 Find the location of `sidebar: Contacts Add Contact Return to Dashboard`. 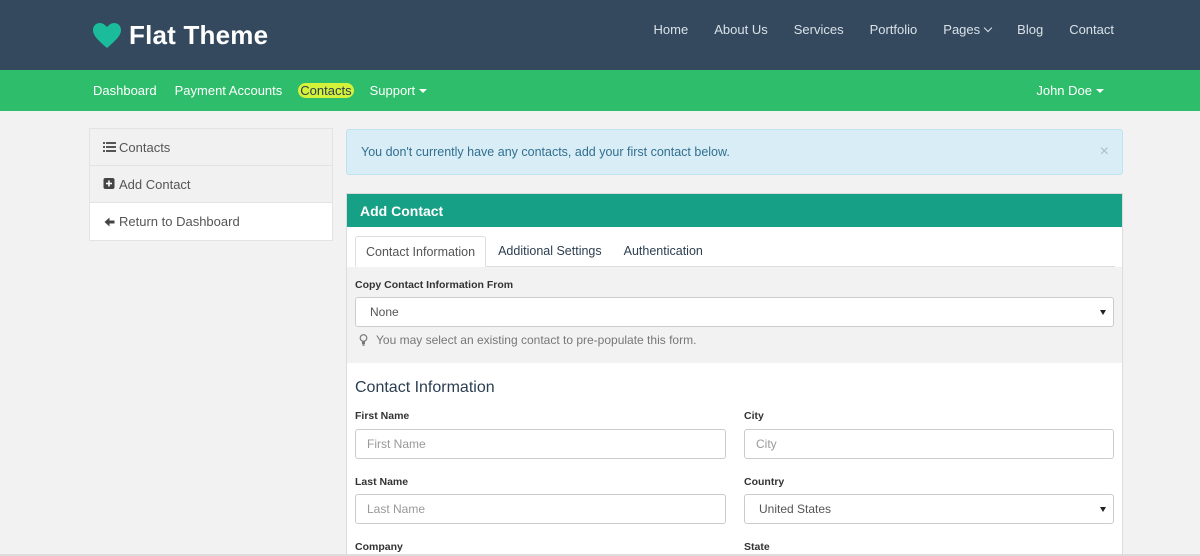

sidebar: Contacts Add Contact Return to Dashboard is located at coordinates (211, 184).